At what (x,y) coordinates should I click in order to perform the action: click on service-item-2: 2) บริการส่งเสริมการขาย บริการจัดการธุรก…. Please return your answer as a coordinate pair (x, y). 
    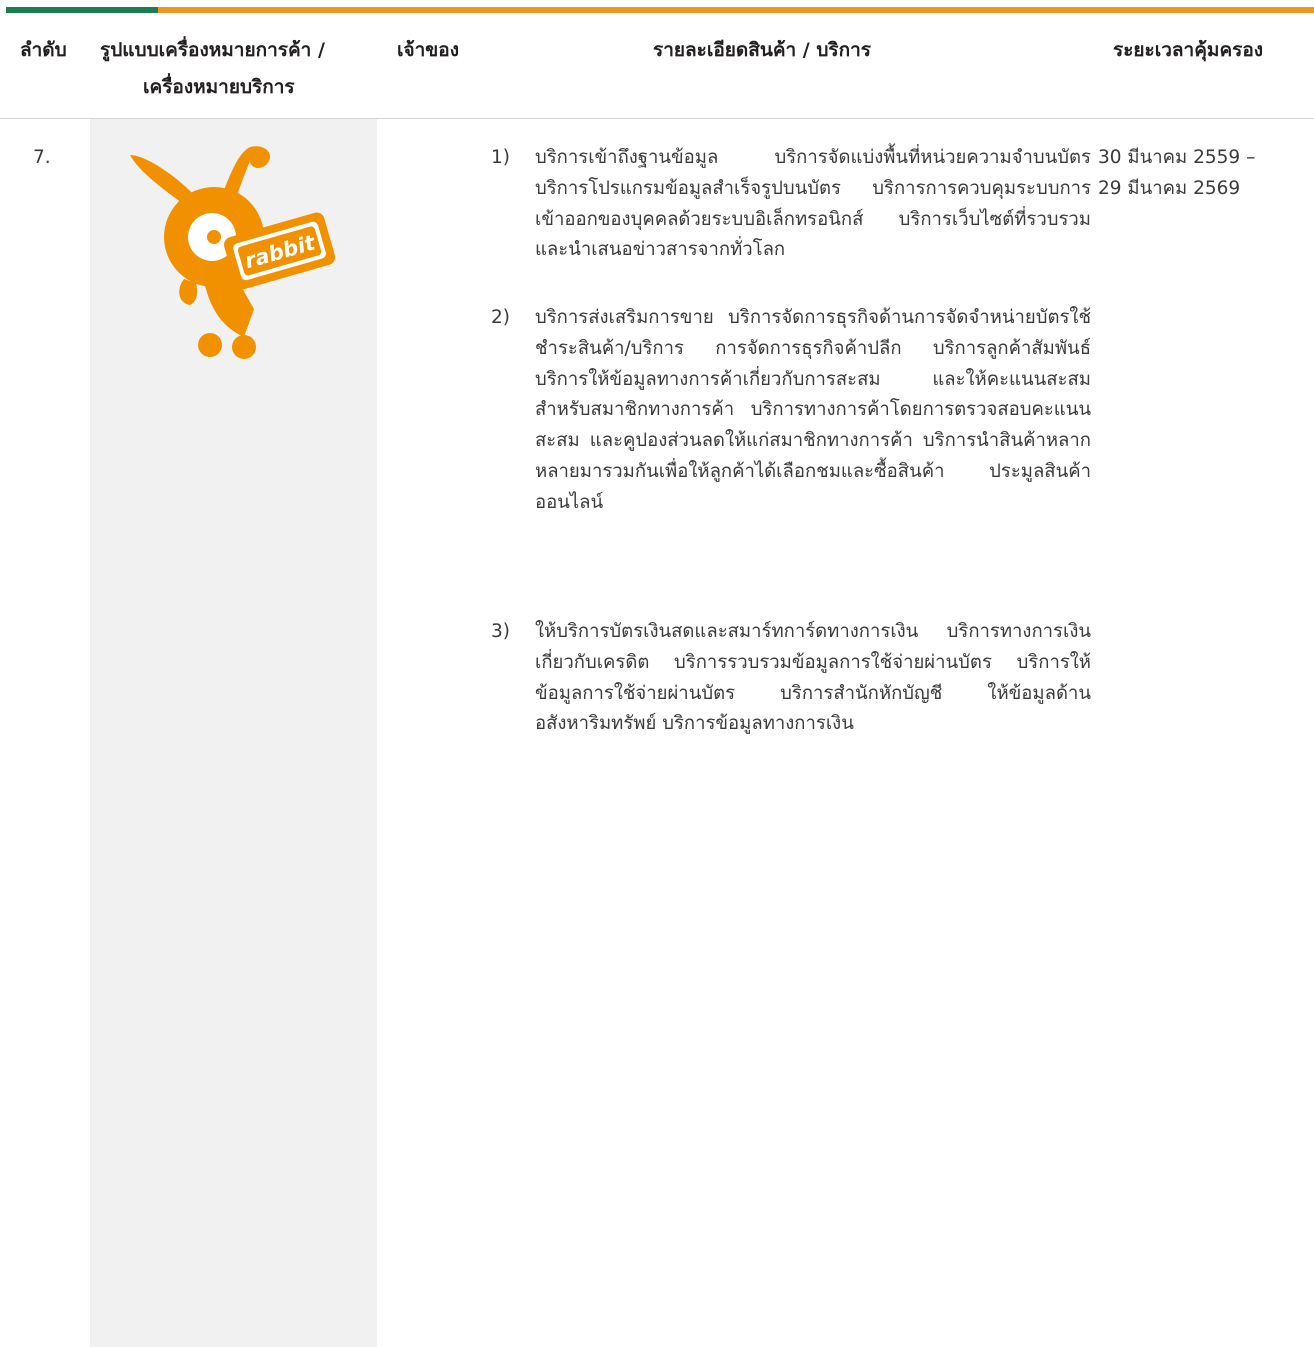
    Looking at the image, I should click on (791, 411).